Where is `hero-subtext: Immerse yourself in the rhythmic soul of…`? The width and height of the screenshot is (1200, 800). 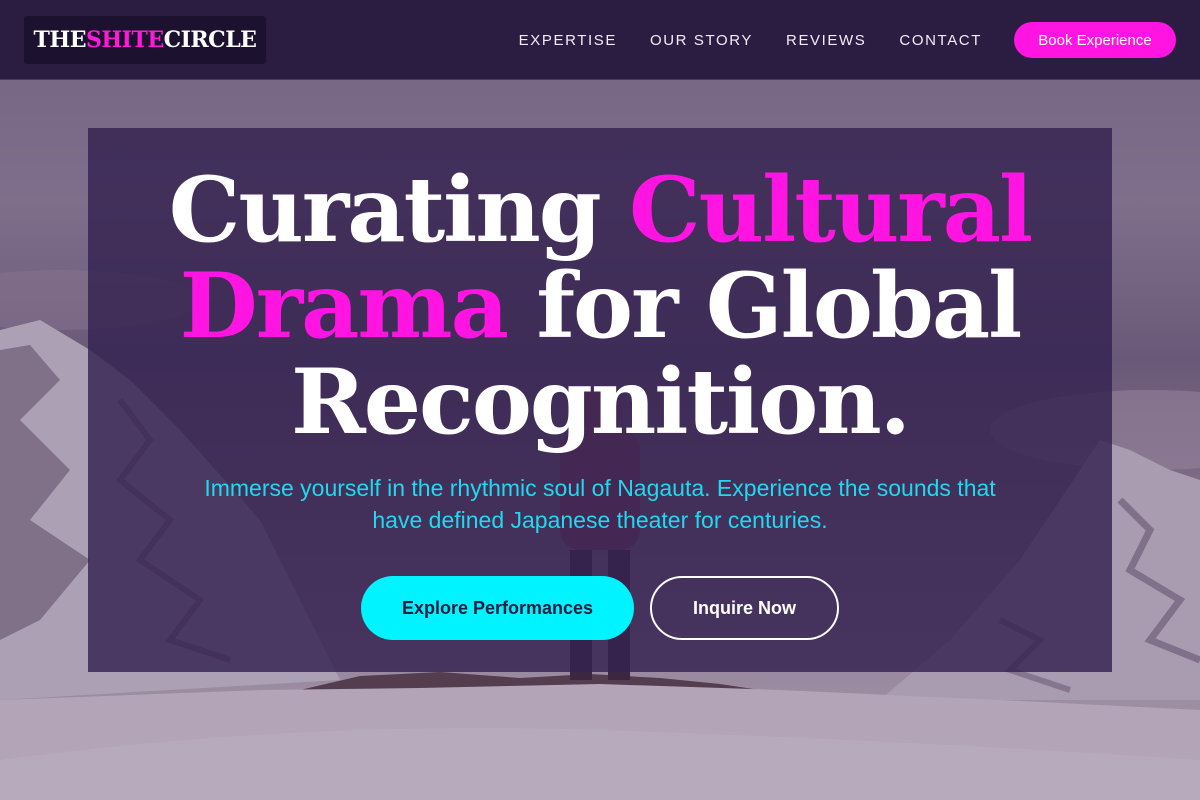 hero-subtext: Immerse yourself in the rhythmic soul of… is located at coordinates (600, 504).